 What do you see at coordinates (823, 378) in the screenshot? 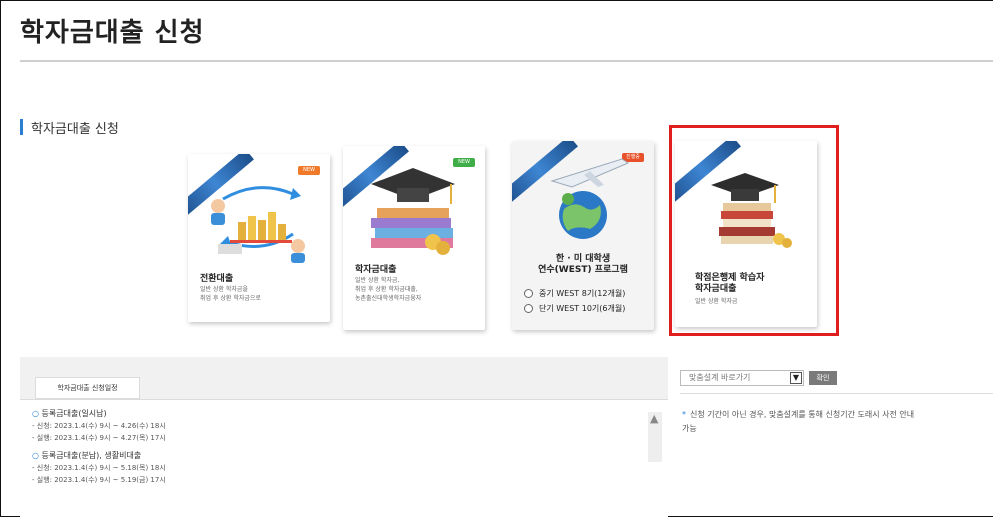
I see `confirm-button: 확인` at bounding box center [823, 378].